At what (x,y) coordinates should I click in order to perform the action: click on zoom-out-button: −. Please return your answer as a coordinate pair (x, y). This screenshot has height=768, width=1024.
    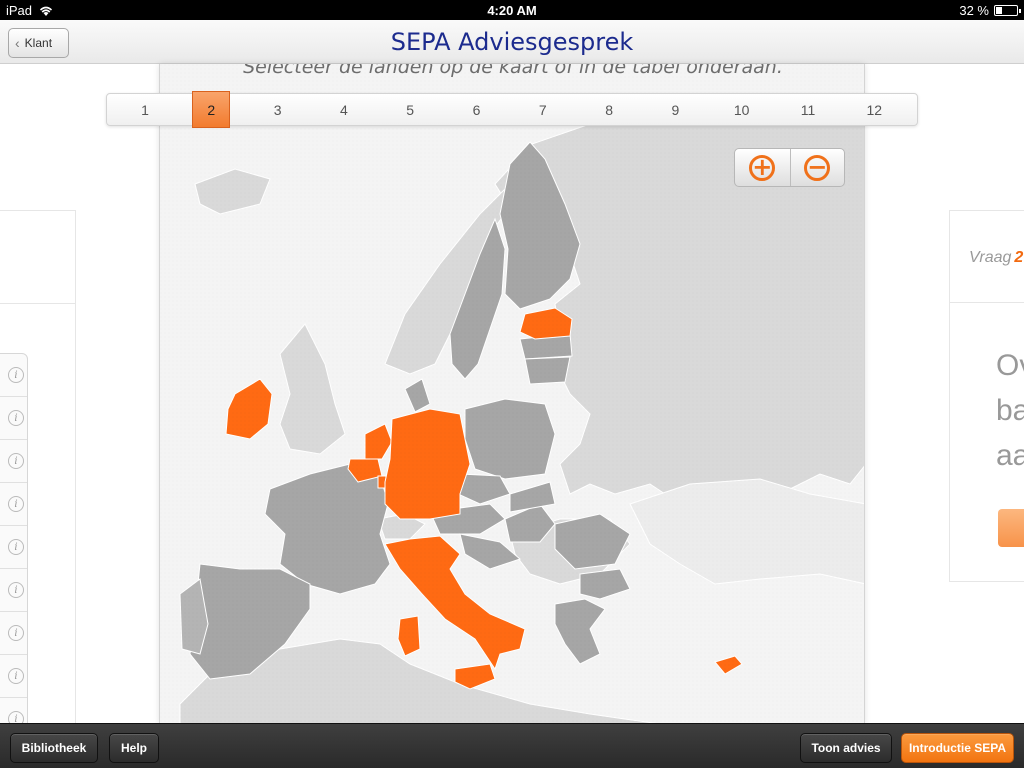
    Looking at the image, I should click on (817, 167).